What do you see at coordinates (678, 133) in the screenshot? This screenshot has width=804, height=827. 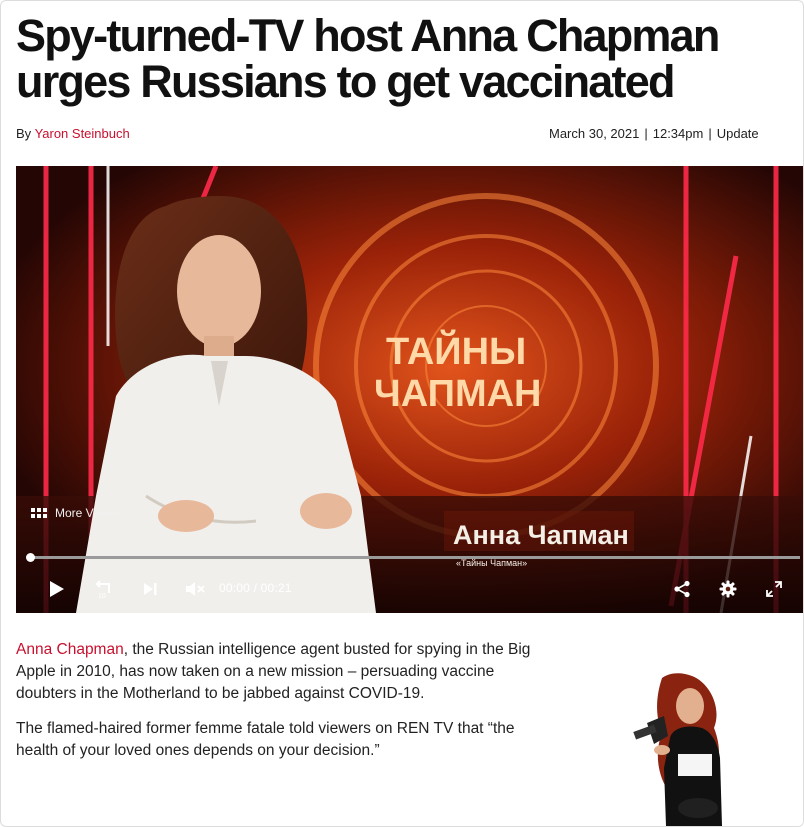 I see `publish-time: 12:34pm` at bounding box center [678, 133].